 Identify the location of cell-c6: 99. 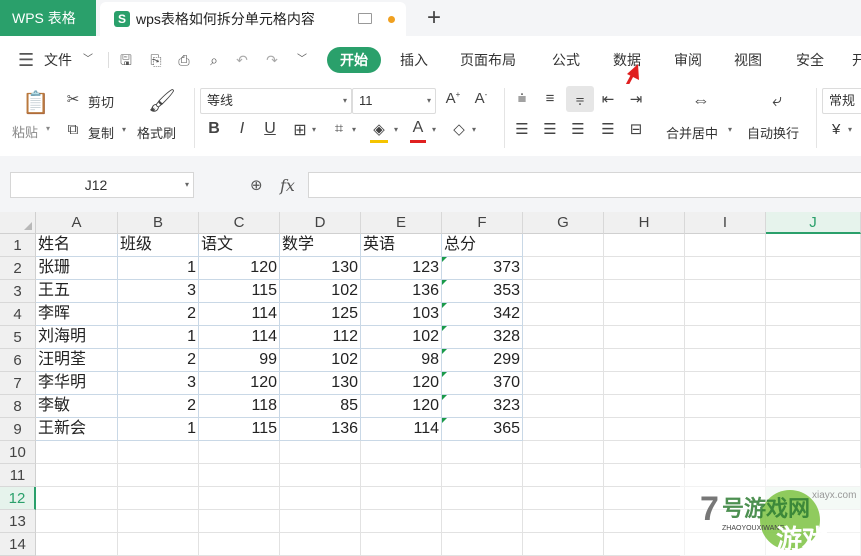
(239, 360).